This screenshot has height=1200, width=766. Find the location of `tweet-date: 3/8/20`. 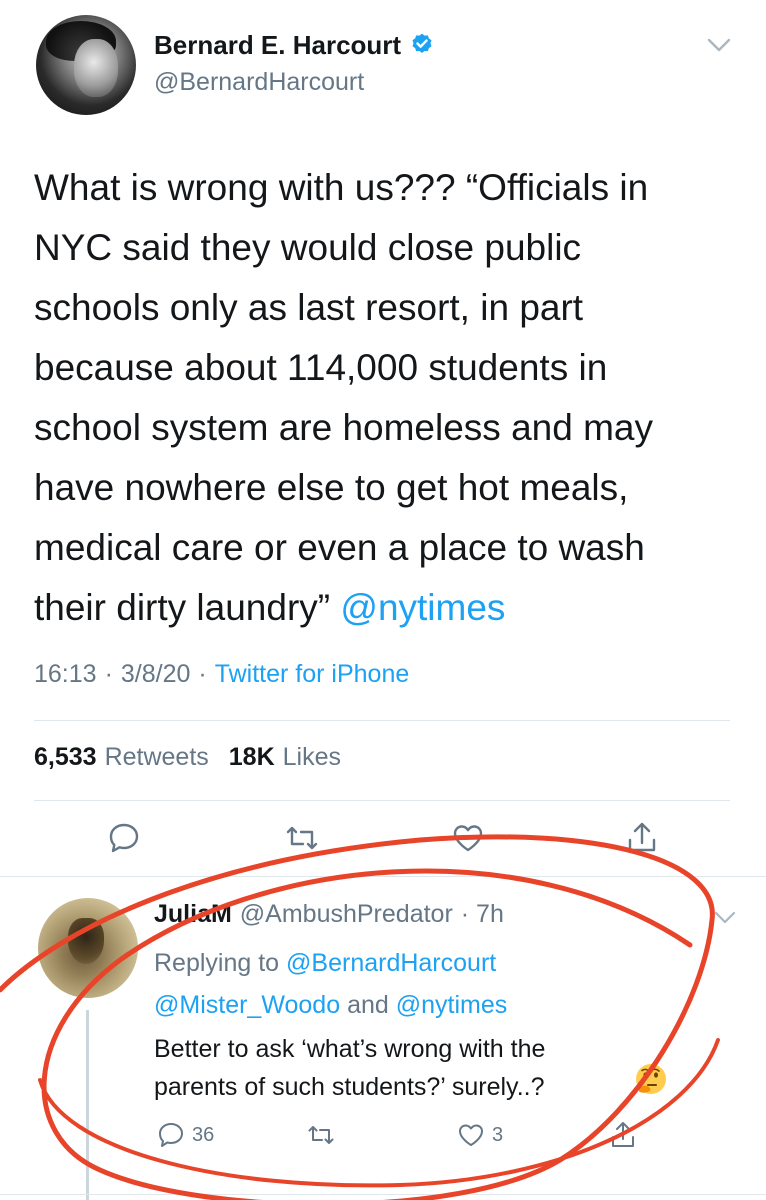

tweet-date: 3/8/20 is located at coordinates (155, 674).